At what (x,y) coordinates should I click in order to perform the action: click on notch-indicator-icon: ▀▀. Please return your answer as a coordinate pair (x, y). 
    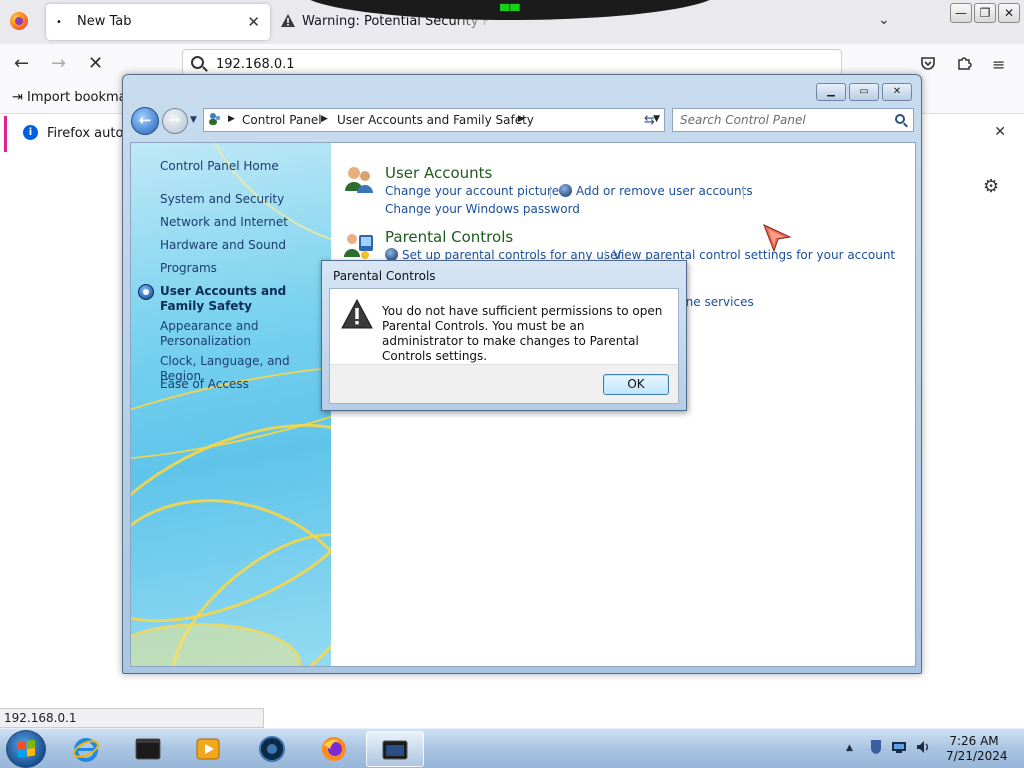
    Looking at the image, I should click on (510, 11).